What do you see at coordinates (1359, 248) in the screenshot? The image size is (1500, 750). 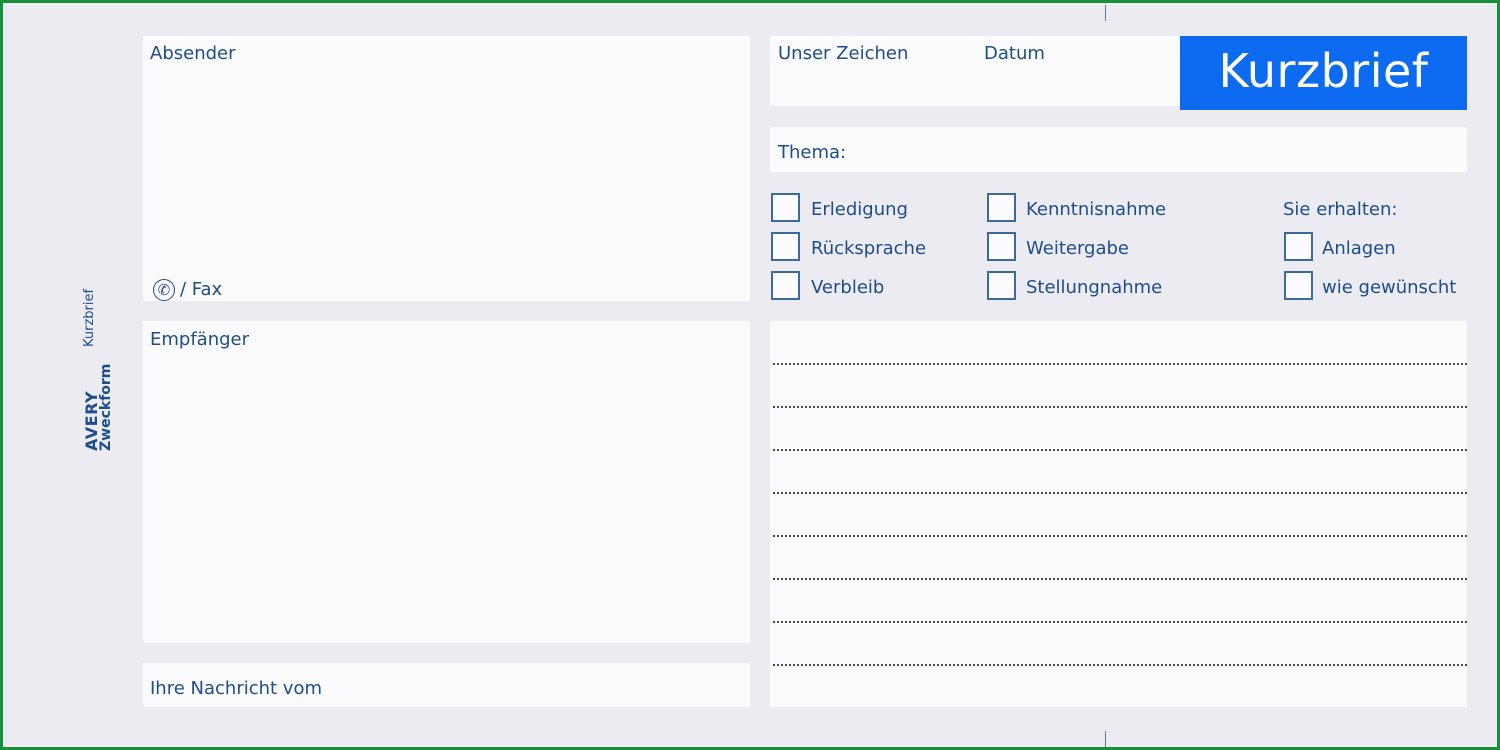 I see `checkbox-label: Anlagen` at bounding box center [1359, 248].